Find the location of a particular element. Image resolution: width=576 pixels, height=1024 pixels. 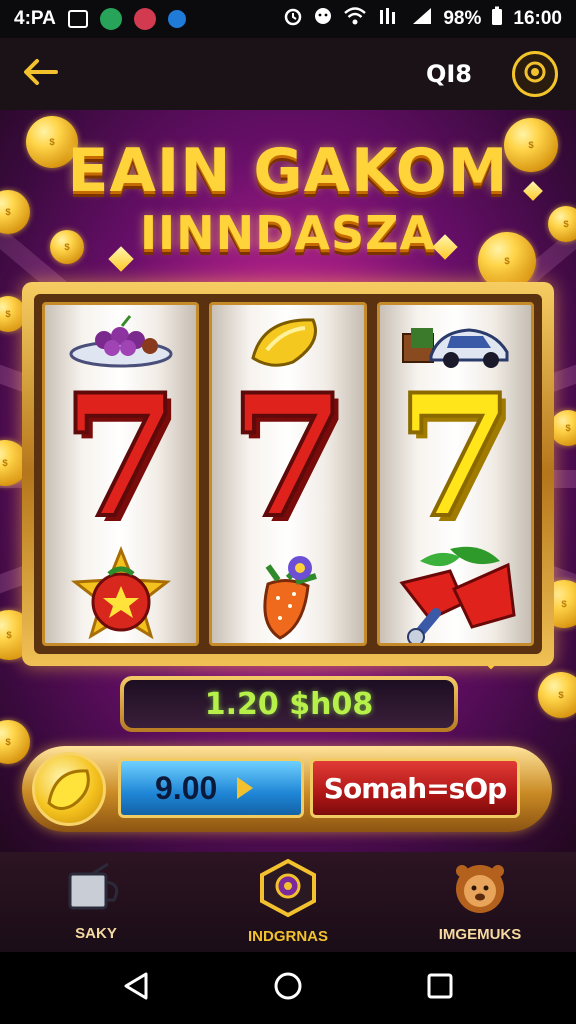

reel-2: 7 is located at coordinates (288, 474).